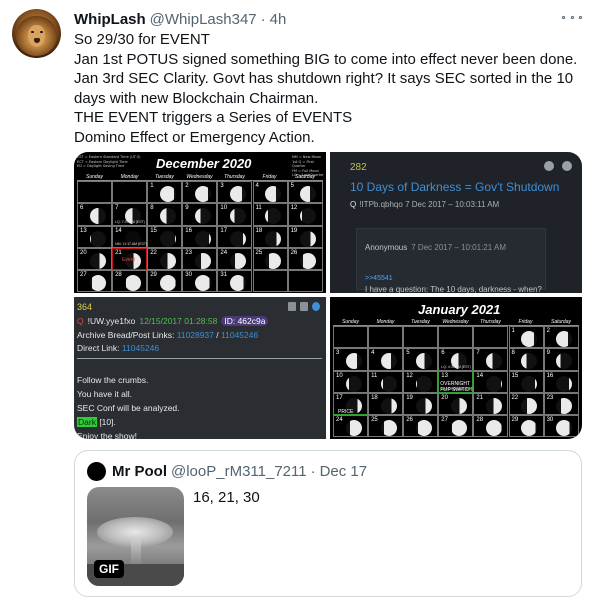 The image size is (593, 611). Describe the element at coordinates (572, 17) in the screenshot. I see `more-horizontal-icon` at that location.